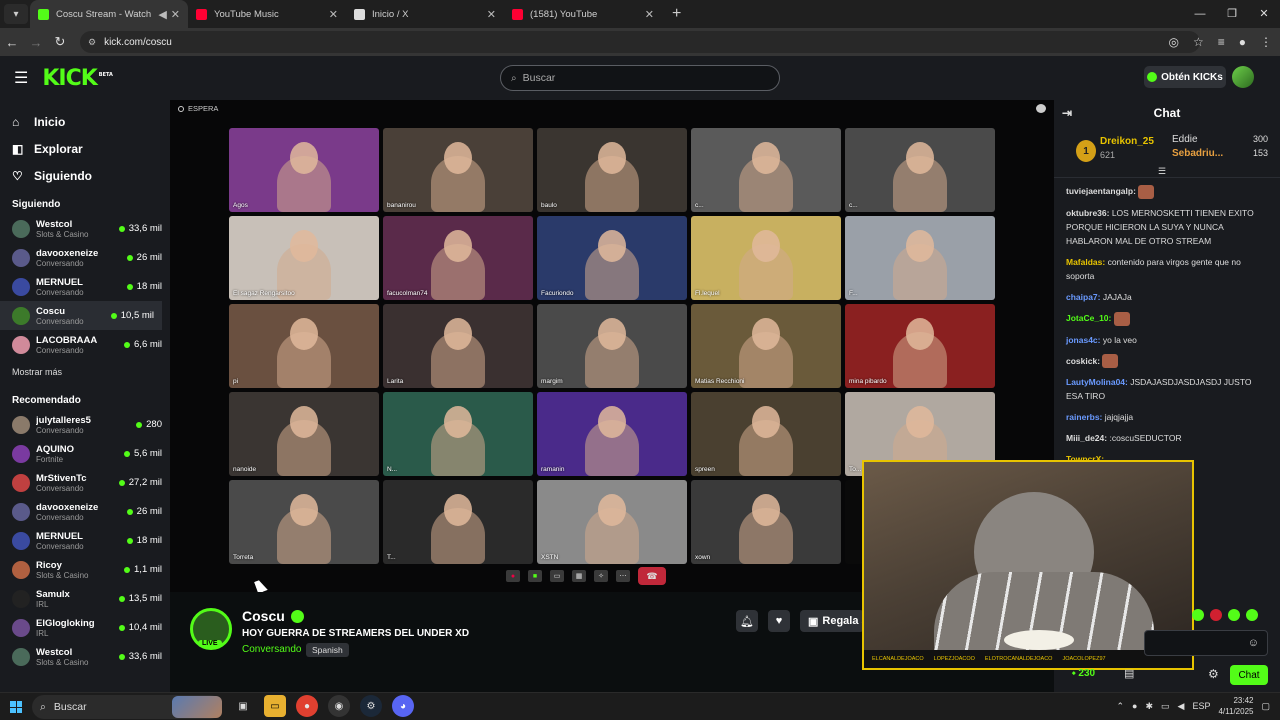 The image size is (1280, 720). I want to click on language-indicator: ESP, so click(1201, 706).